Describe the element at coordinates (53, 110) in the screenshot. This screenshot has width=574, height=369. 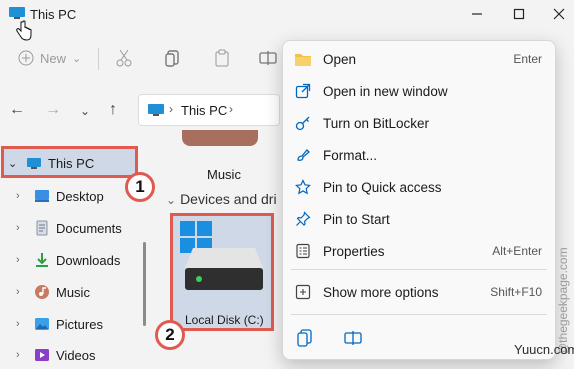
I see `forward-arrow-icon: →` at that location.